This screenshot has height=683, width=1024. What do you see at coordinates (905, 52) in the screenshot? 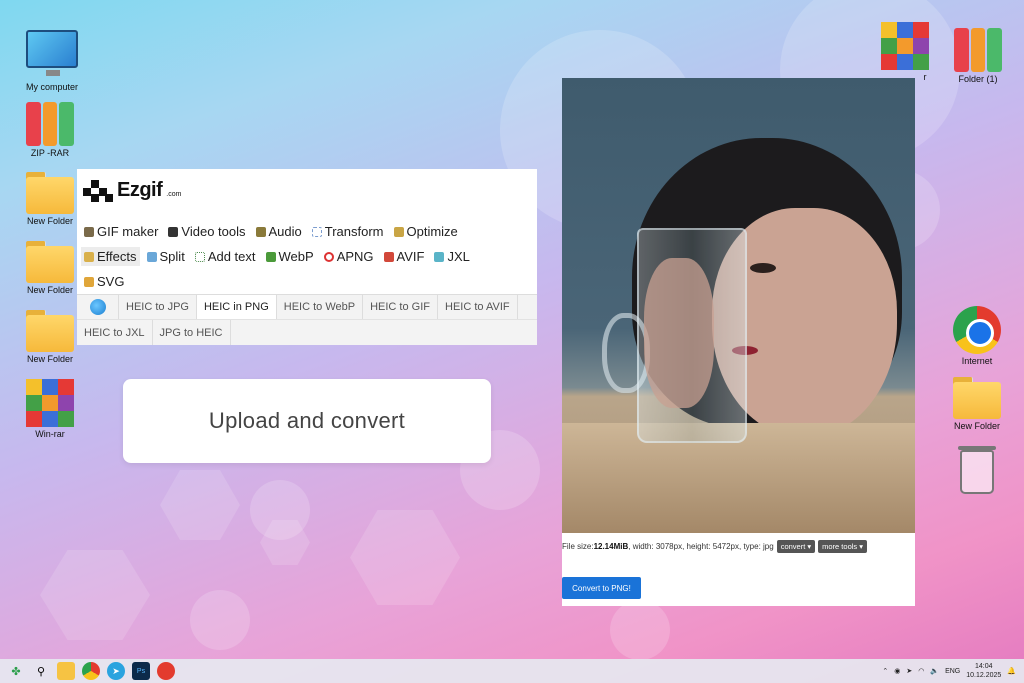
I see `desktop-icon-rar: r` at bounding box center [905, 52].